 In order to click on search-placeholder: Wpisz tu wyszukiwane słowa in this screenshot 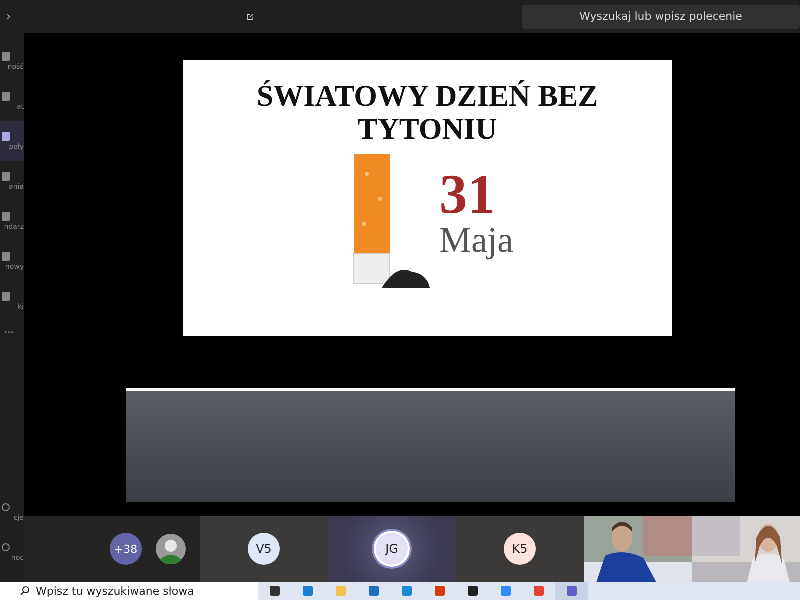, I will do `click(115, 591)`.